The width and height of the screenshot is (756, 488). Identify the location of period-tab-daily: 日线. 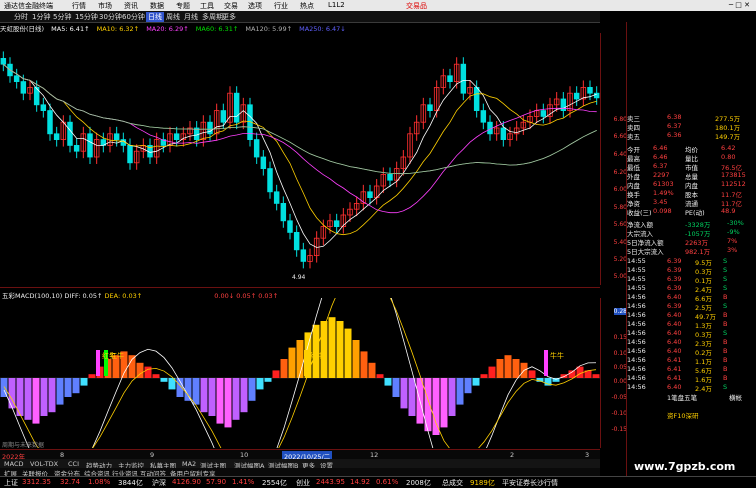
(155, 17).